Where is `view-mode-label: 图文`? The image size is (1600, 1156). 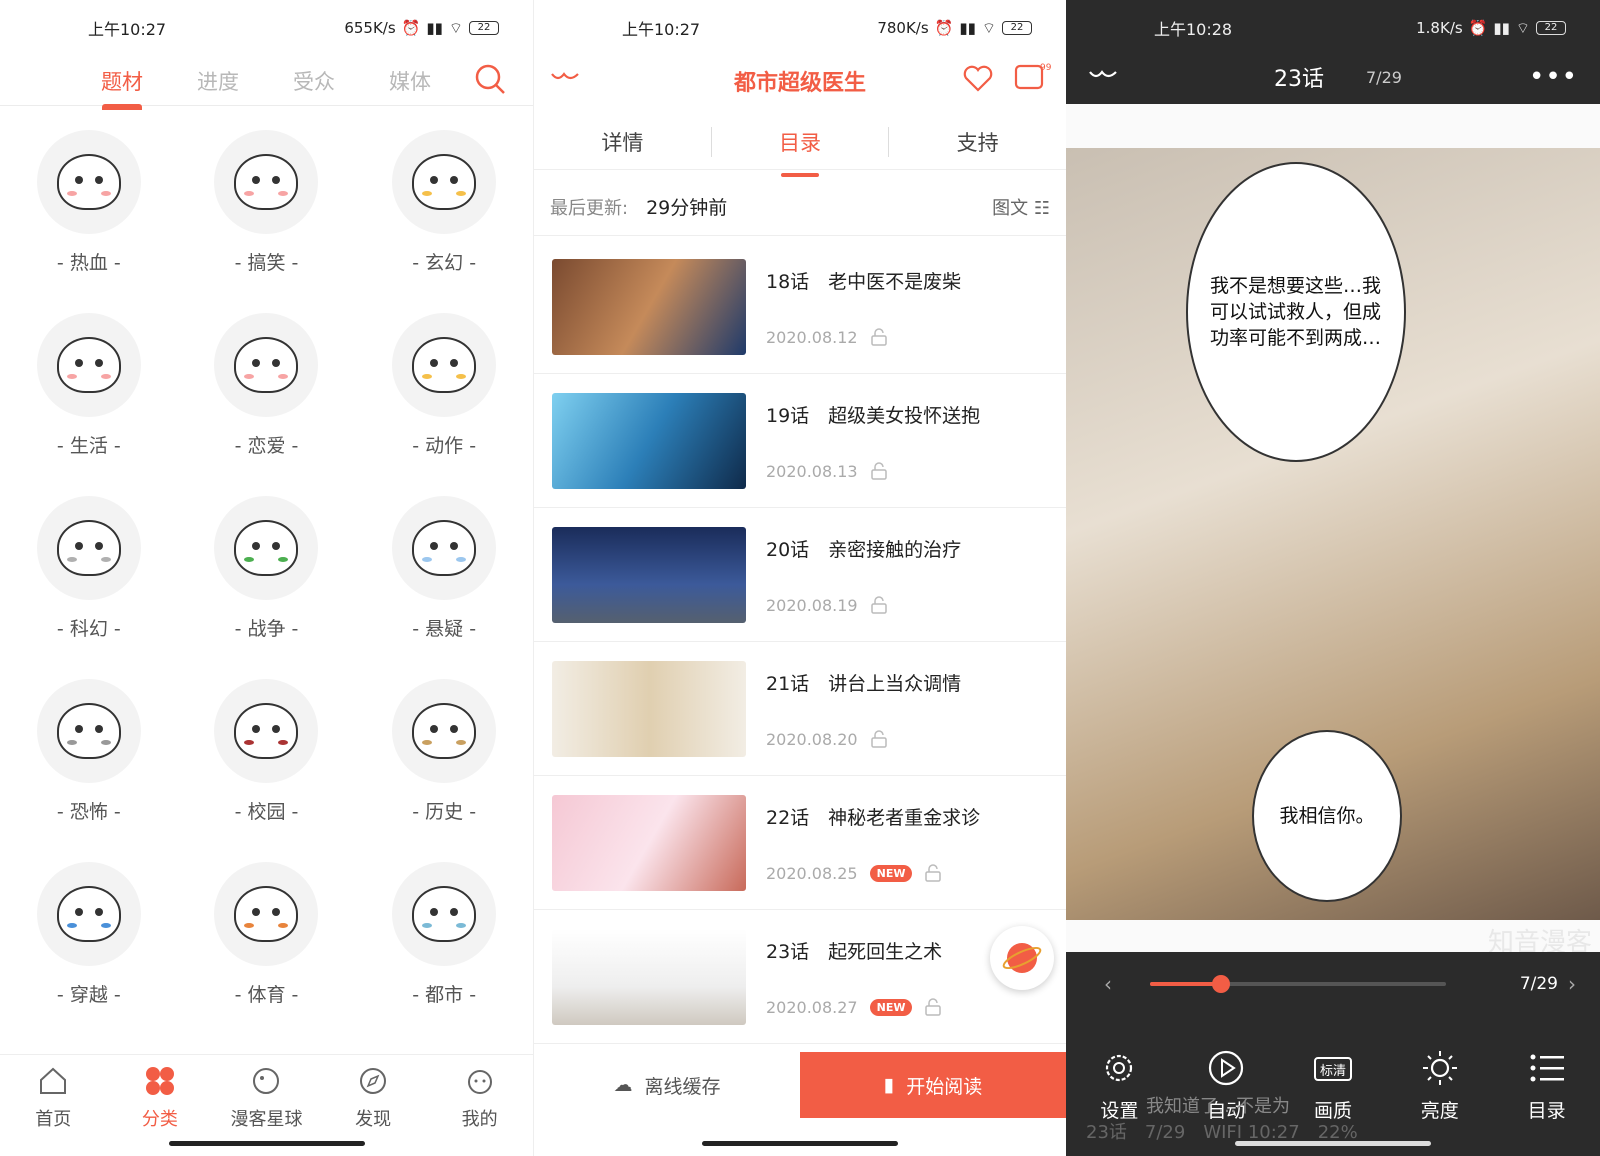 view-mode-label: 图文 is located at coordinates (1010, 208).